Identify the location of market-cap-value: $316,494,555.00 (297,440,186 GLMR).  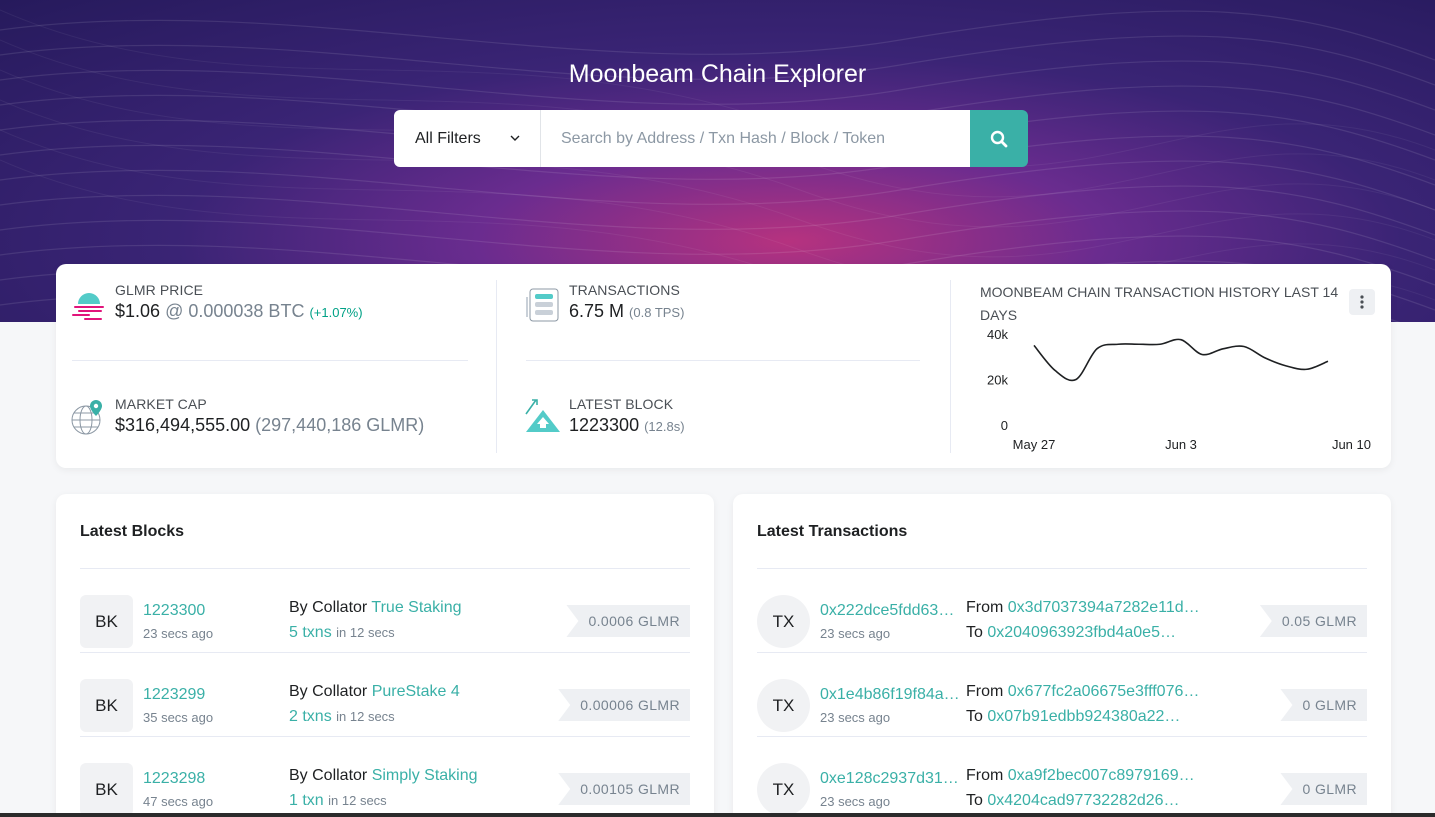
(269, 425).